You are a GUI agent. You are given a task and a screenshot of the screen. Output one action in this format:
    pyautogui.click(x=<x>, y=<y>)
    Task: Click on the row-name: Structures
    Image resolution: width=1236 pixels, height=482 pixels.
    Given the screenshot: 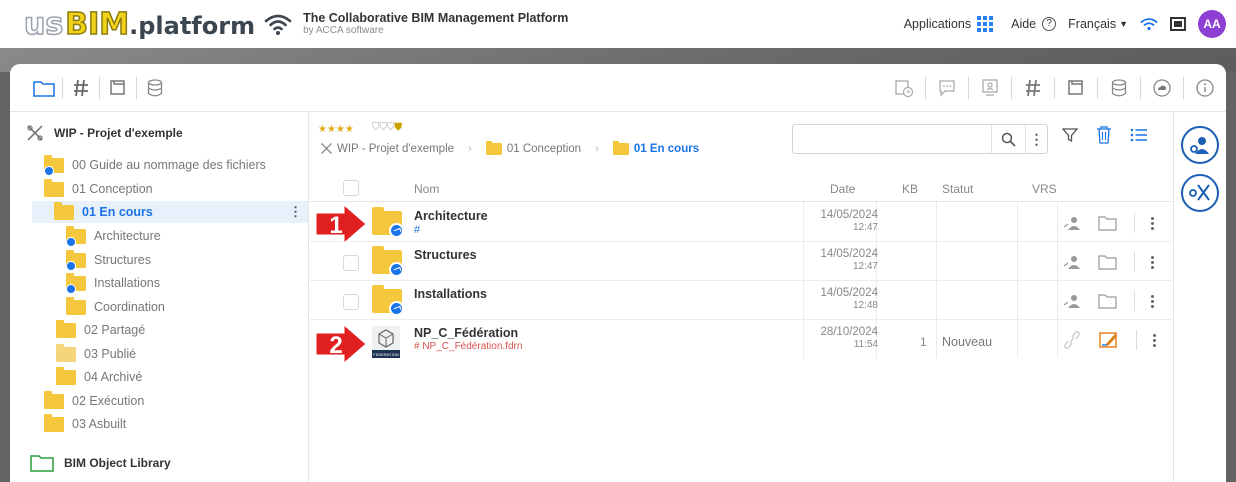 What is the action you would take?
    pyautogui.click(x=445, y=255)
    